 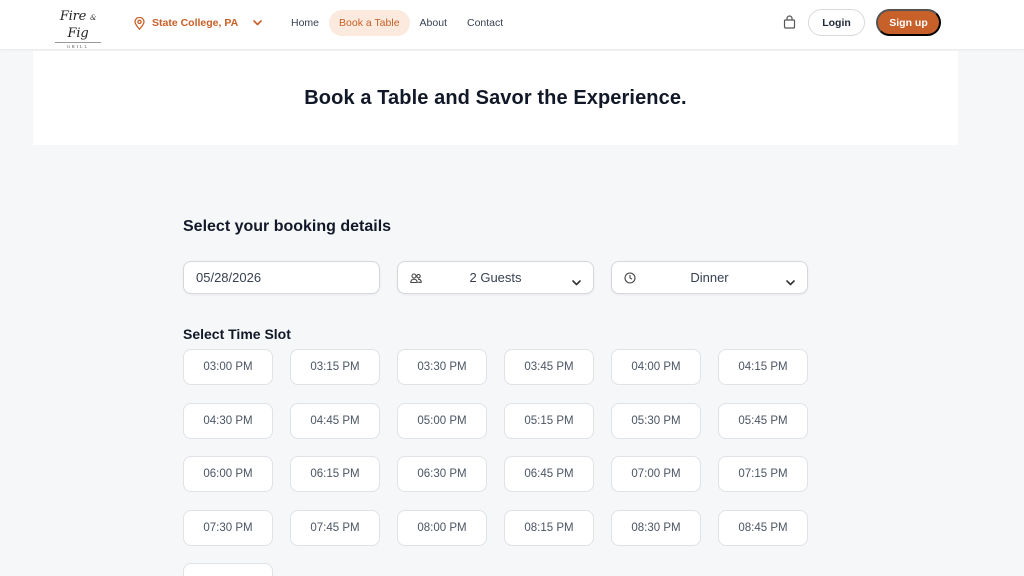 I want to click on nav-link-home: Home, so click(x=305, y=23).